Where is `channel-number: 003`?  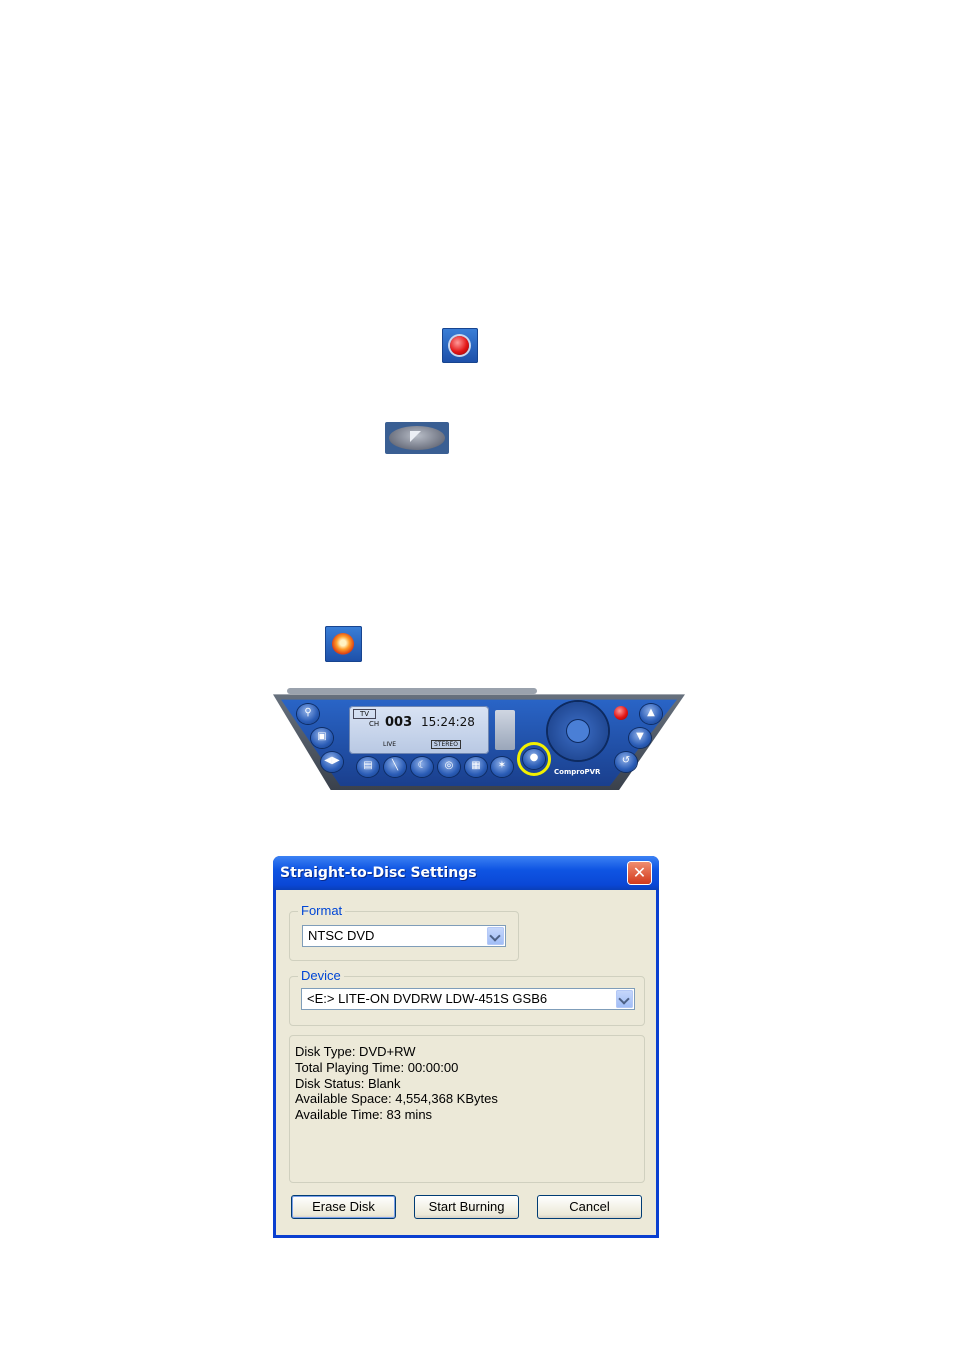
channel-number: 003 is located at coordinates (399, 722).